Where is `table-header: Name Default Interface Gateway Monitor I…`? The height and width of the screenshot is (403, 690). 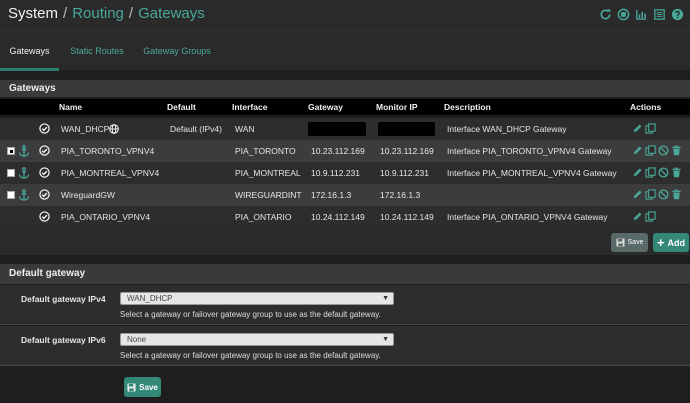 table-header: Name Default Interface Gateway Monitor I… is located at coordinates (345, 107).